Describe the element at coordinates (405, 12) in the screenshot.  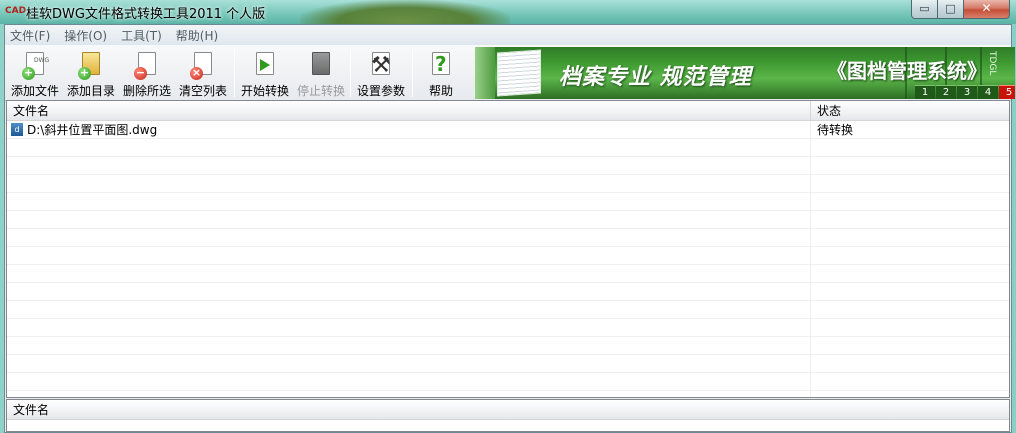
I see `title-bar-background-tree` at that location.